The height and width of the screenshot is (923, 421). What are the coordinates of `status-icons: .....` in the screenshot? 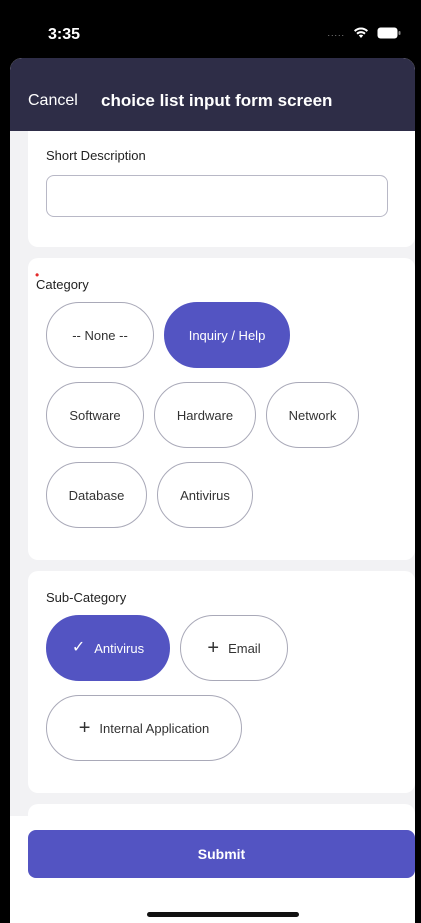 It's located at (364, 33).